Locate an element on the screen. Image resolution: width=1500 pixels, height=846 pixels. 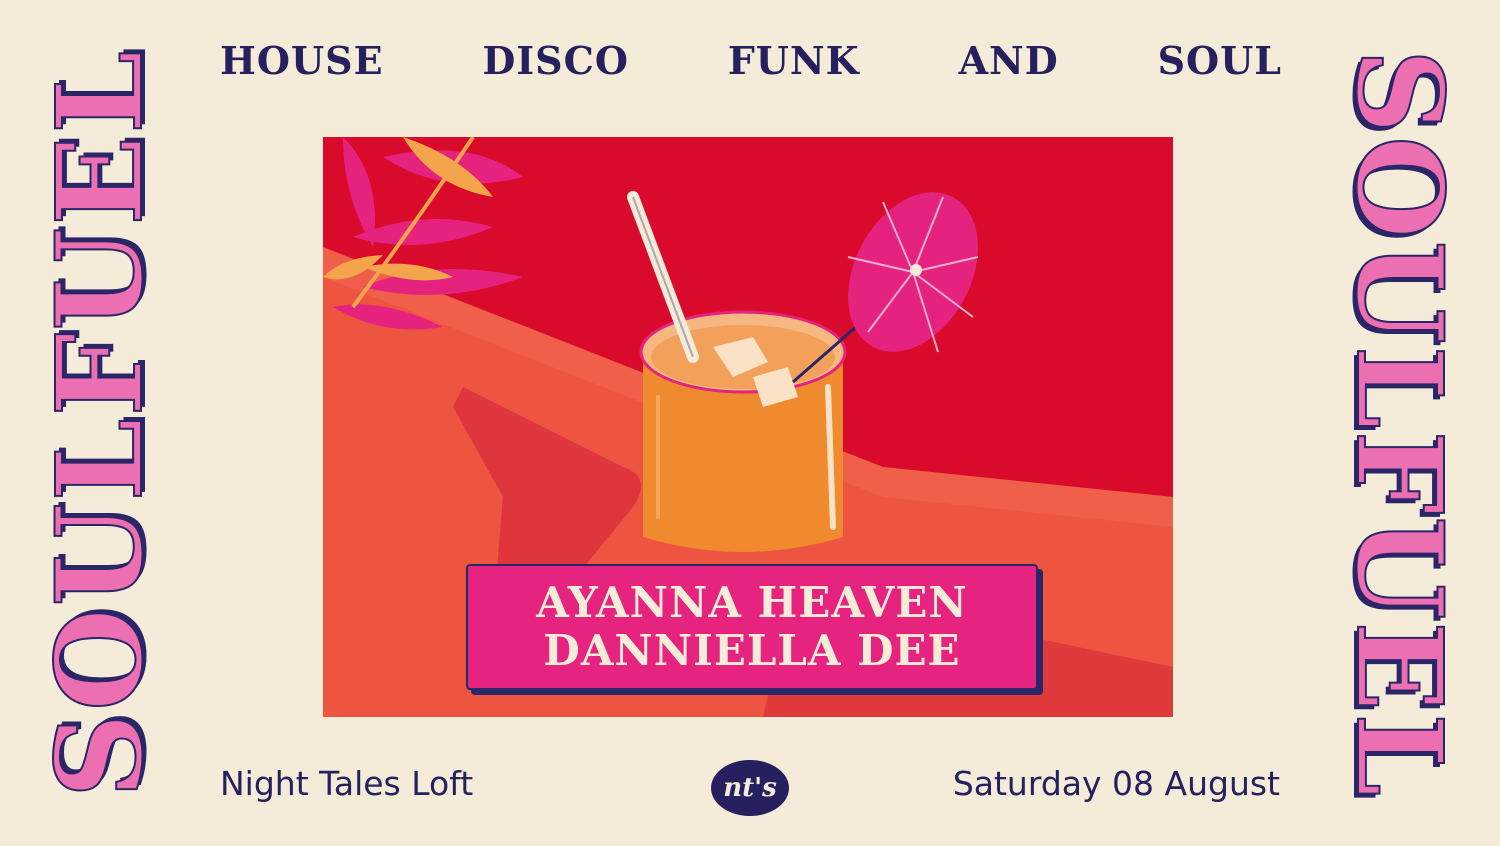
genre-list: HOUSE DISCO FUNK AND SOUL is located at coordinates (751, 60).